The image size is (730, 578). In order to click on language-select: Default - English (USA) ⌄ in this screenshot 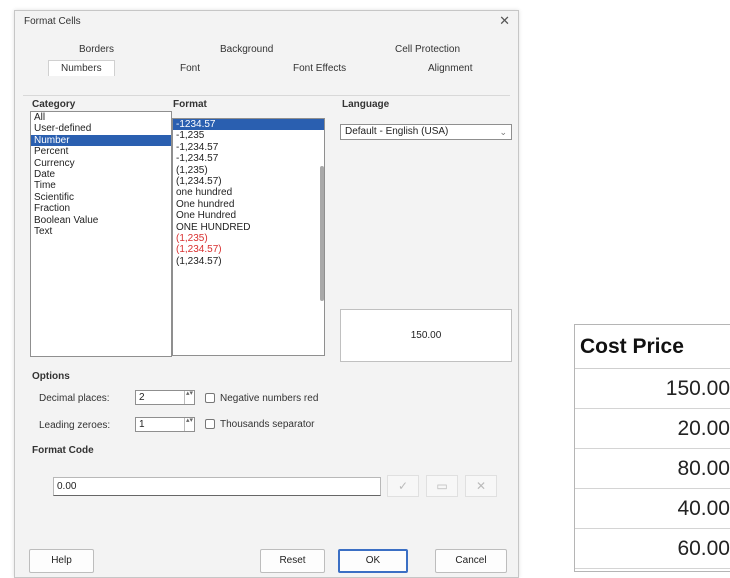, I will do `click(426, 132)`.